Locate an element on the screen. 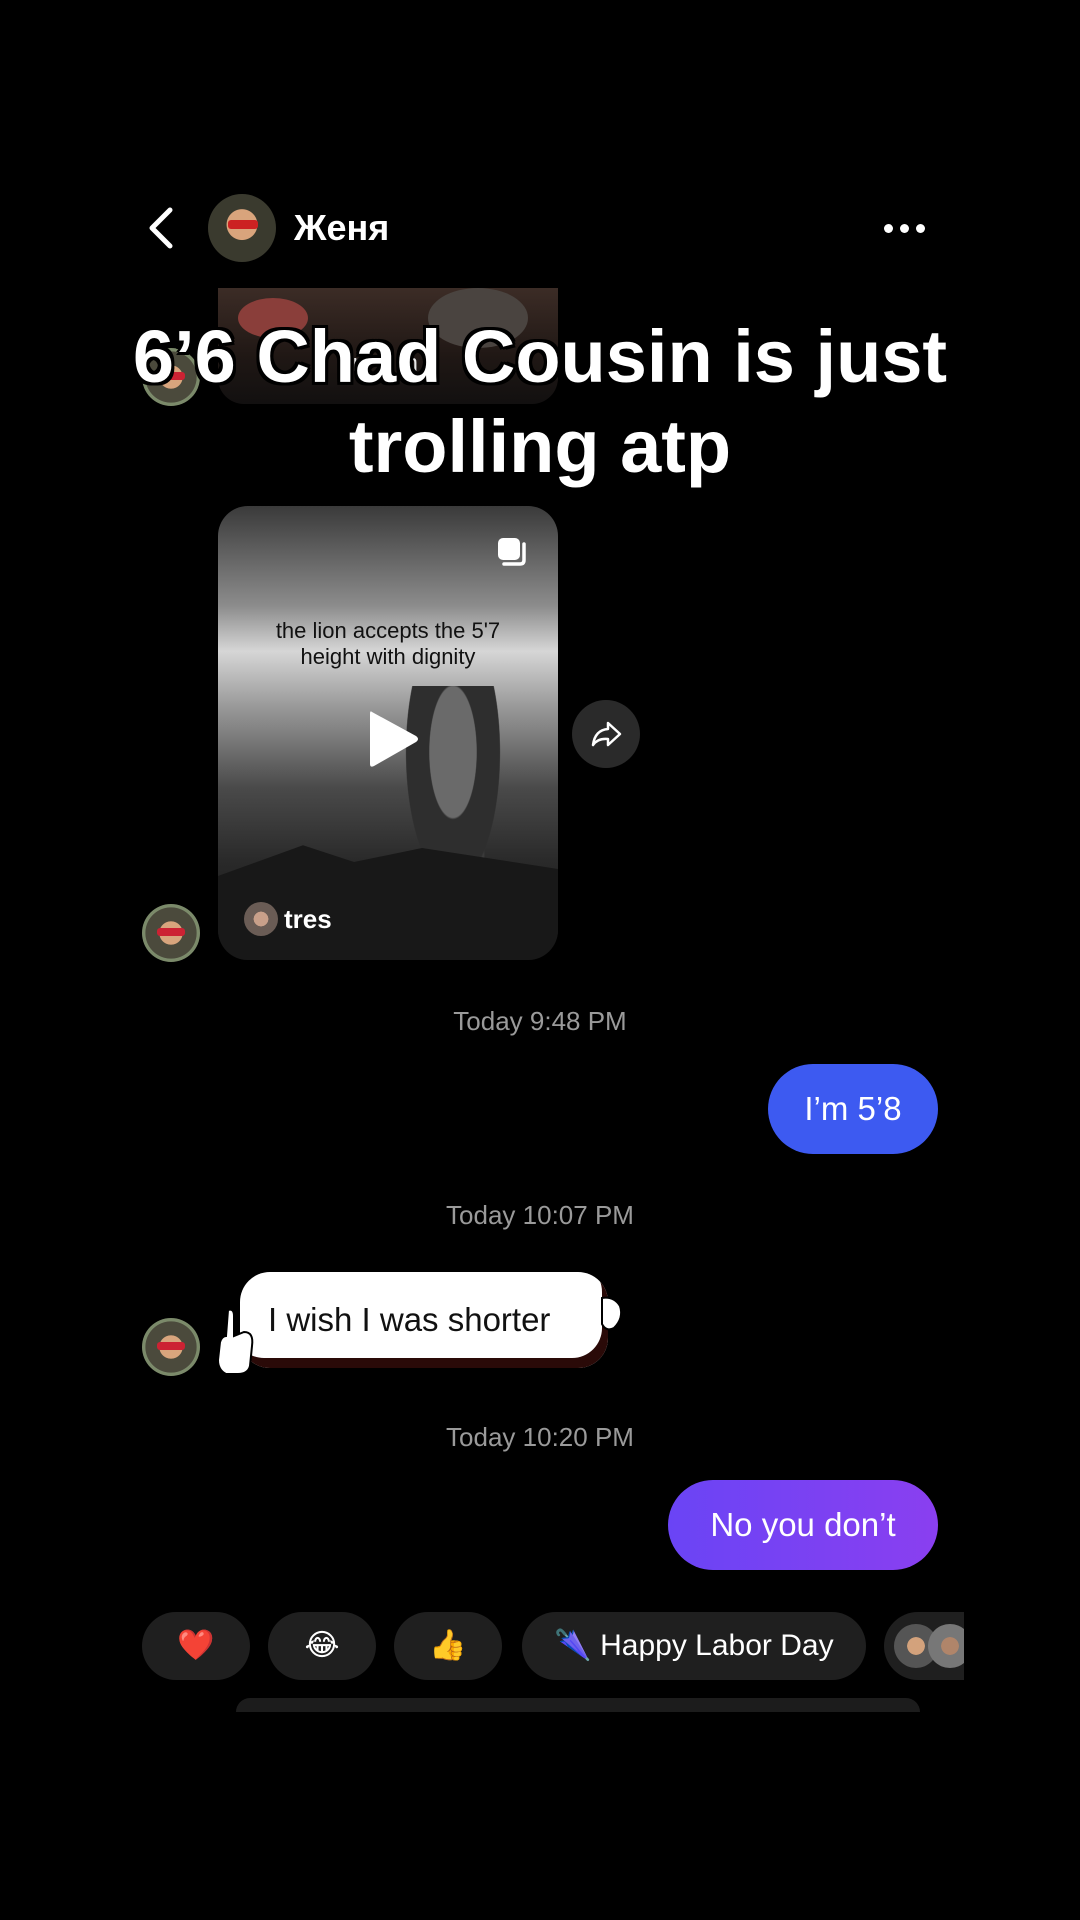  message-input is located at coordinates (578, 1705).